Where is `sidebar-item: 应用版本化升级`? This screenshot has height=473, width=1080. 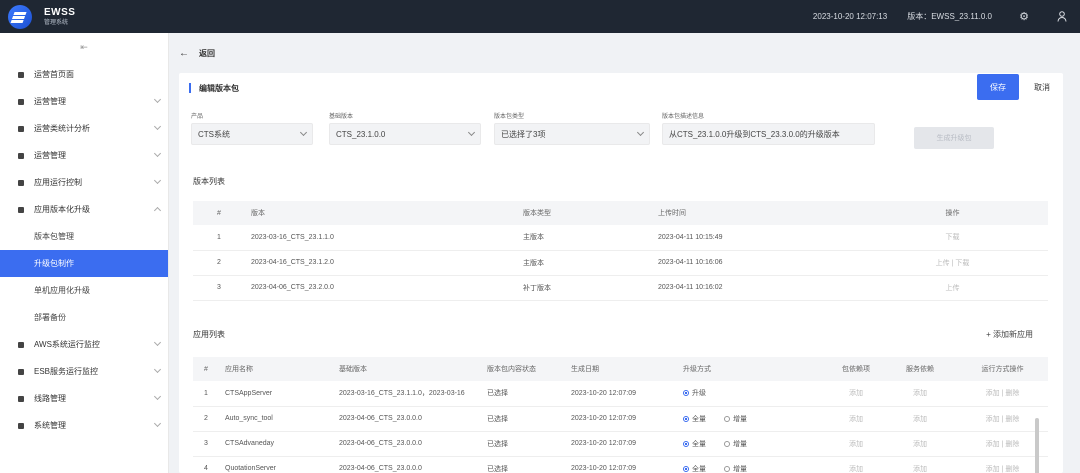
sidebar-item: 应用版本化升级 is located at coordinates (84, 209).